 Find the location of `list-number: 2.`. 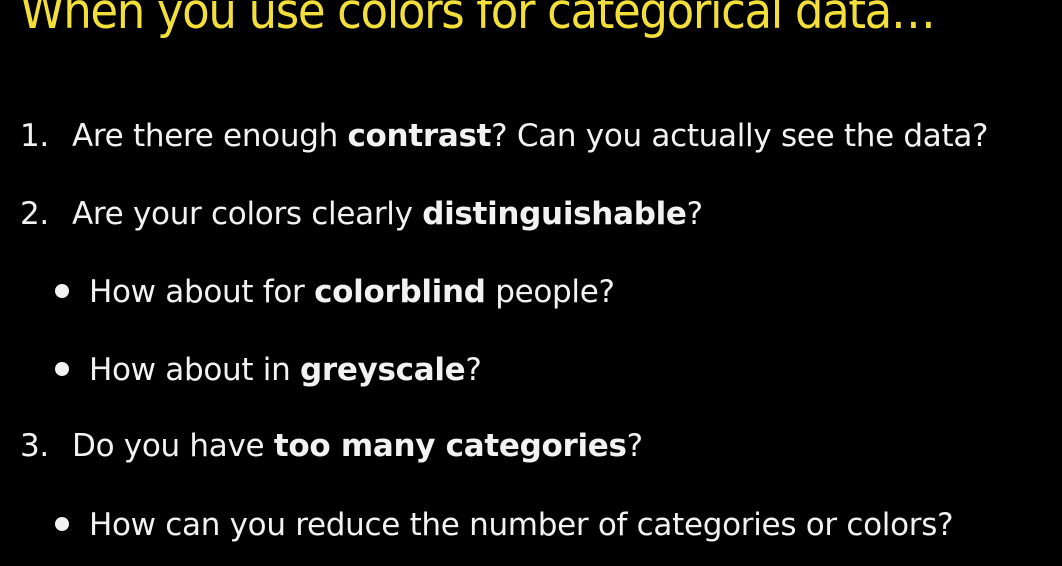

list-number: 2. is located at coordinates (34, 214).